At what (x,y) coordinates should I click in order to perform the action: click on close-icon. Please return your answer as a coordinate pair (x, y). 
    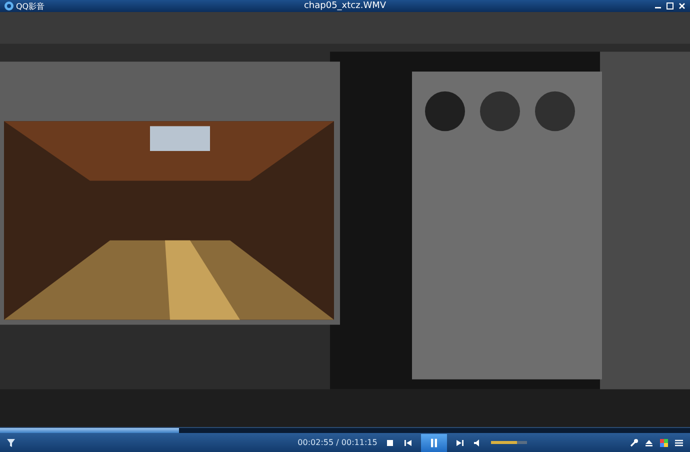
    Looking at the image, I should click on (682, 6).